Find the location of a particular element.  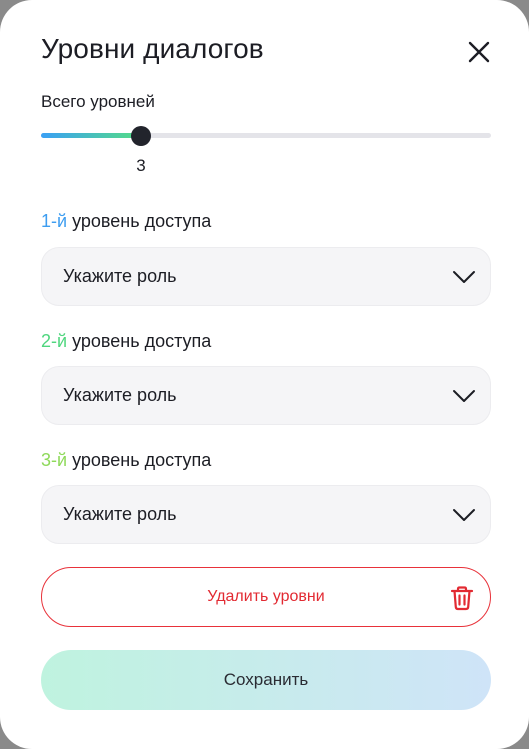

trash-icon is located at coordinates (462, 598).